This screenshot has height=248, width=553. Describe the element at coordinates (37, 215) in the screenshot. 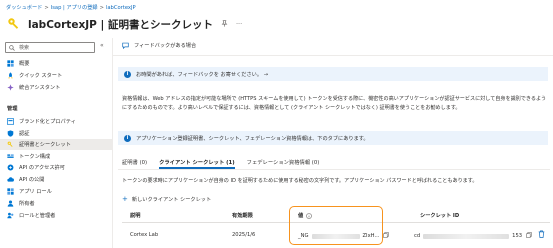

I see `sidebar-item-label: ロールと管理者` at that location.